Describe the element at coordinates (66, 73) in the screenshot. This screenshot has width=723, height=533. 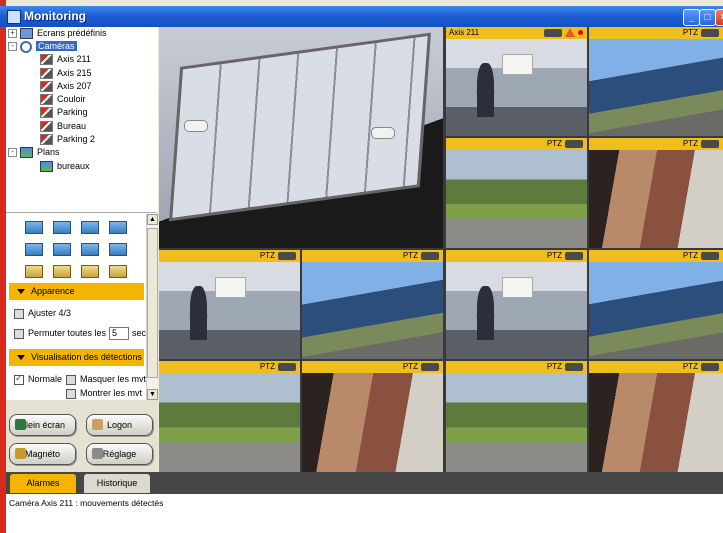
I see `tree-item-axis215: Axis 215` at that location.